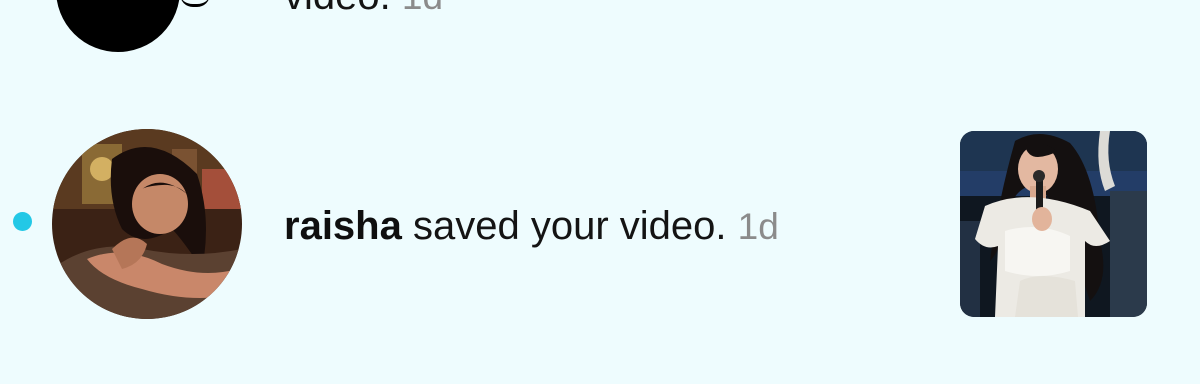 This screenshot has height=384, width=1200. What do you see at coordinates (195, 3) in the screenshot?
I see `avatar-badge-icon` at bounding box center [195, 3].